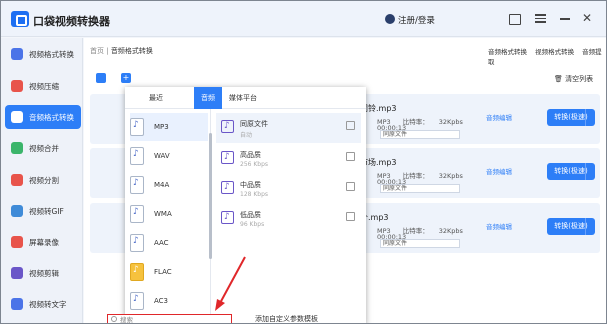  What do you see at coordinates (17, 86) in the screenshot?
I see `compress-icon` at bounding box center [17, 86].